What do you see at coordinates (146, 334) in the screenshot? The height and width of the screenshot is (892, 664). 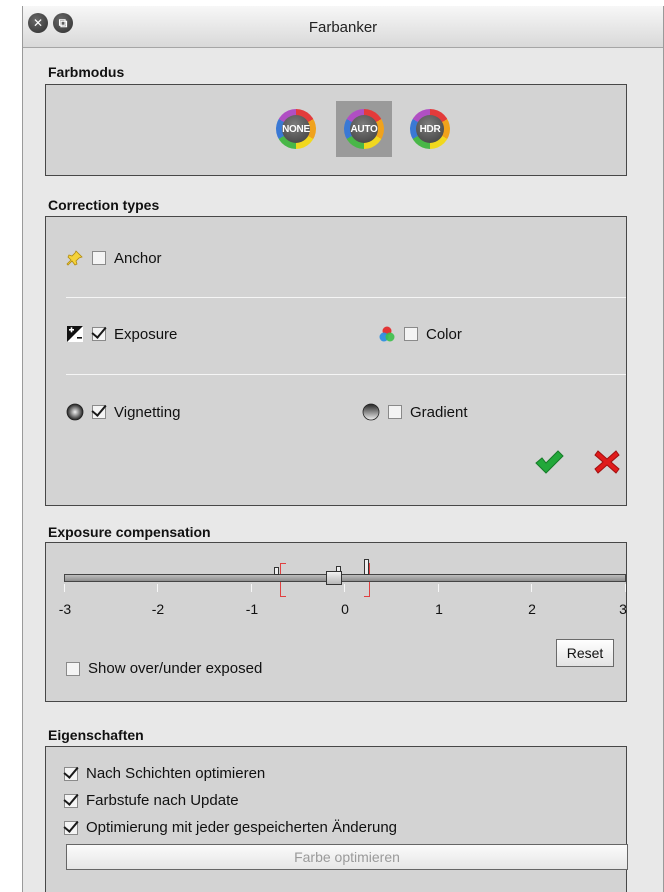 I see `exposure-label: Exposure` at bounding box center [146, 334].